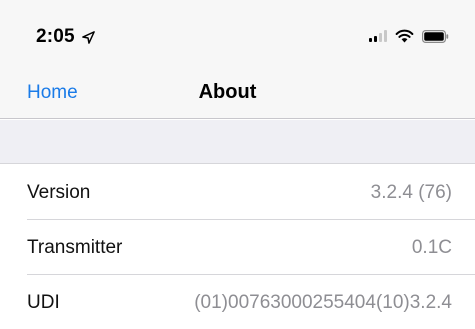 This screenshot has width=475, height=329. Describe the element at coordinates (323, 302) in the screenshot. I see `row-value: (01)00763000255404(10)3.2.4` at that location.